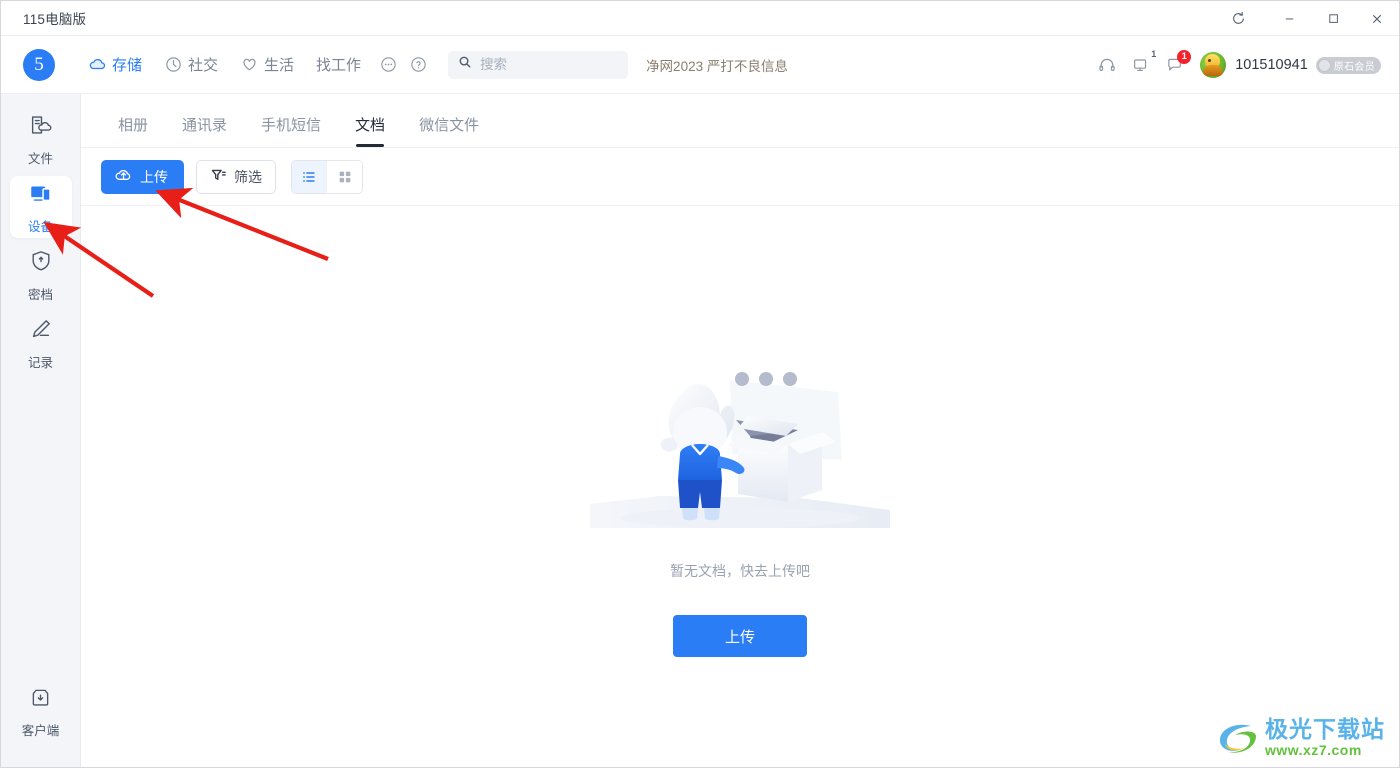 This screenshot has height=768, width=1400. I want to click on clock-icon, so click(173, 64).